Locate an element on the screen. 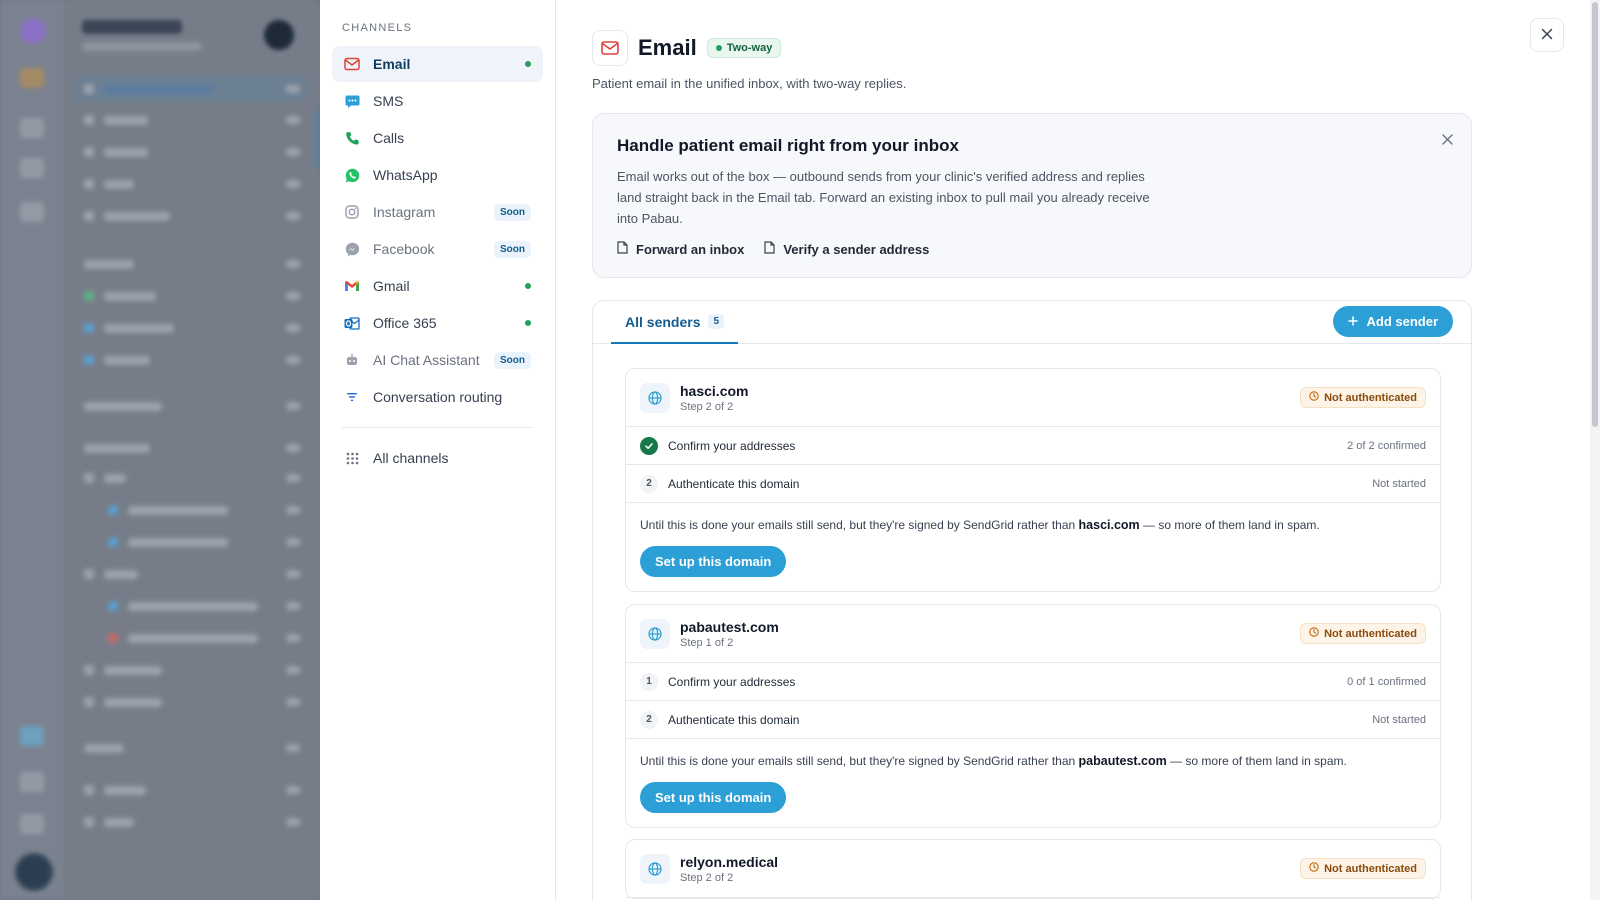 The height and width of the screenshot is (900, 1600). channel-item-sms: SMS is located at coordinates (437, 101).